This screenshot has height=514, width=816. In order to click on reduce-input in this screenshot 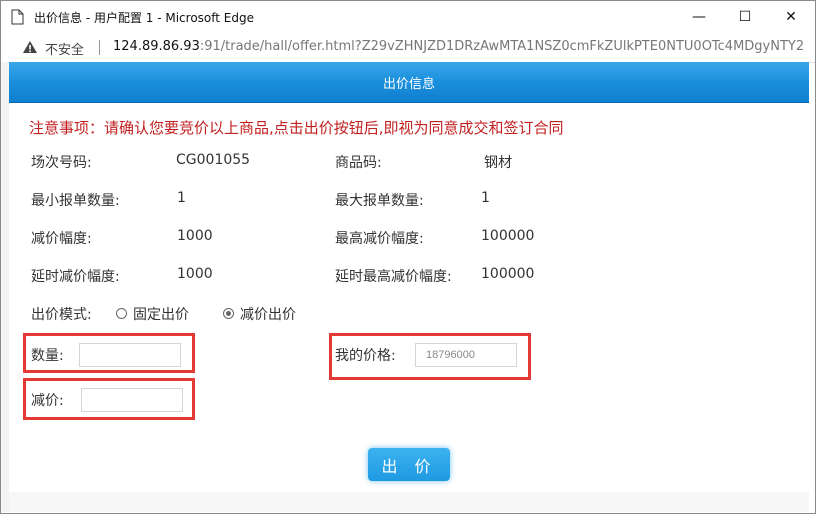, I will do `click(132, 400)`.